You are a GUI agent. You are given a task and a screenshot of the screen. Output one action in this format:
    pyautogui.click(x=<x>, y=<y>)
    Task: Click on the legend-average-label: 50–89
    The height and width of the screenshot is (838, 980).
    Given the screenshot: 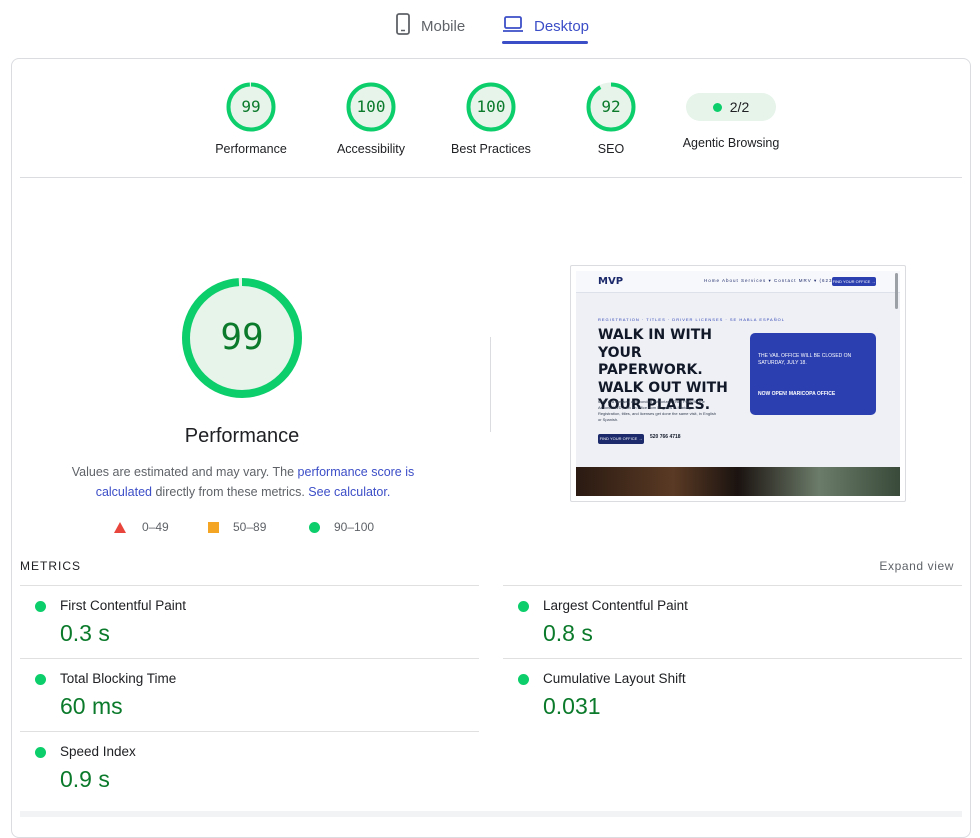 What is the action you would take?
    pyautogui.click(x=250, y=527)
    